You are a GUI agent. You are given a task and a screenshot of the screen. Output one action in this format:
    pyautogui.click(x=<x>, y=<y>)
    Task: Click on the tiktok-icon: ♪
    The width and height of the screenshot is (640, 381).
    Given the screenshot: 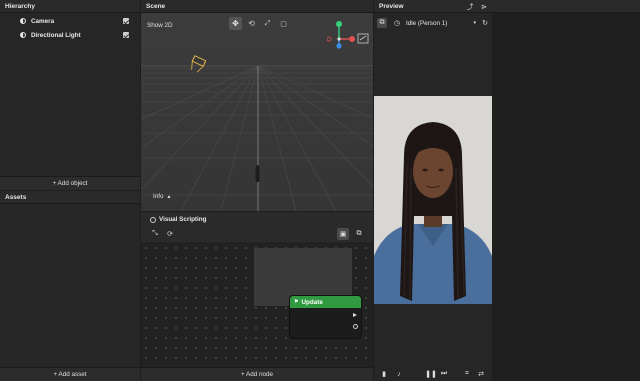 What is the action you would take?
    pyautogui.click(x=399, y=374)
    